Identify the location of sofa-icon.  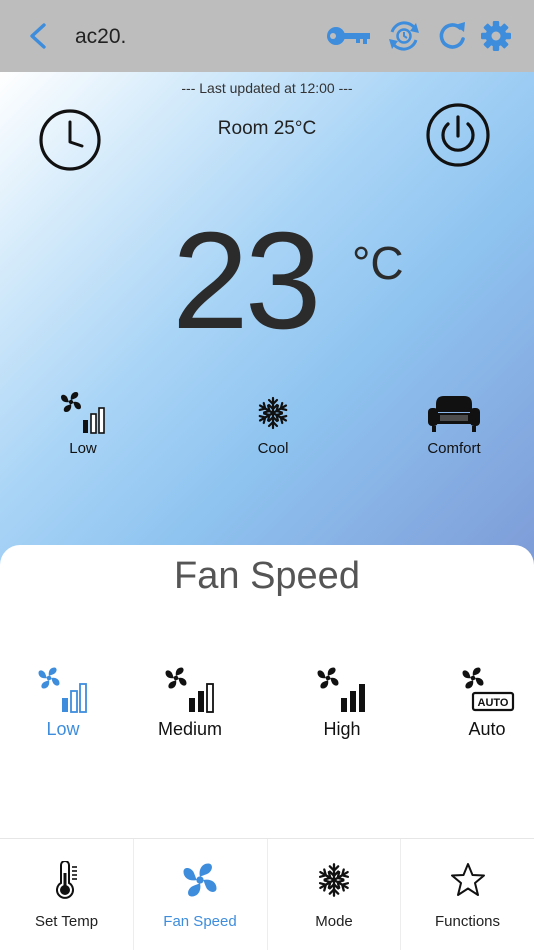
(454, 414).